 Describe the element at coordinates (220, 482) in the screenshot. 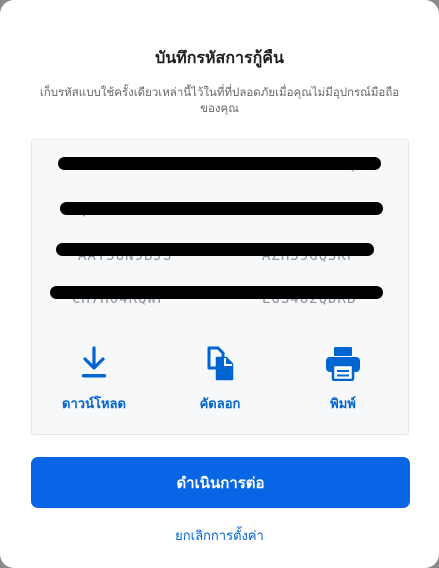

I see `continue-button: ดำเนินการต่อ` at that location.